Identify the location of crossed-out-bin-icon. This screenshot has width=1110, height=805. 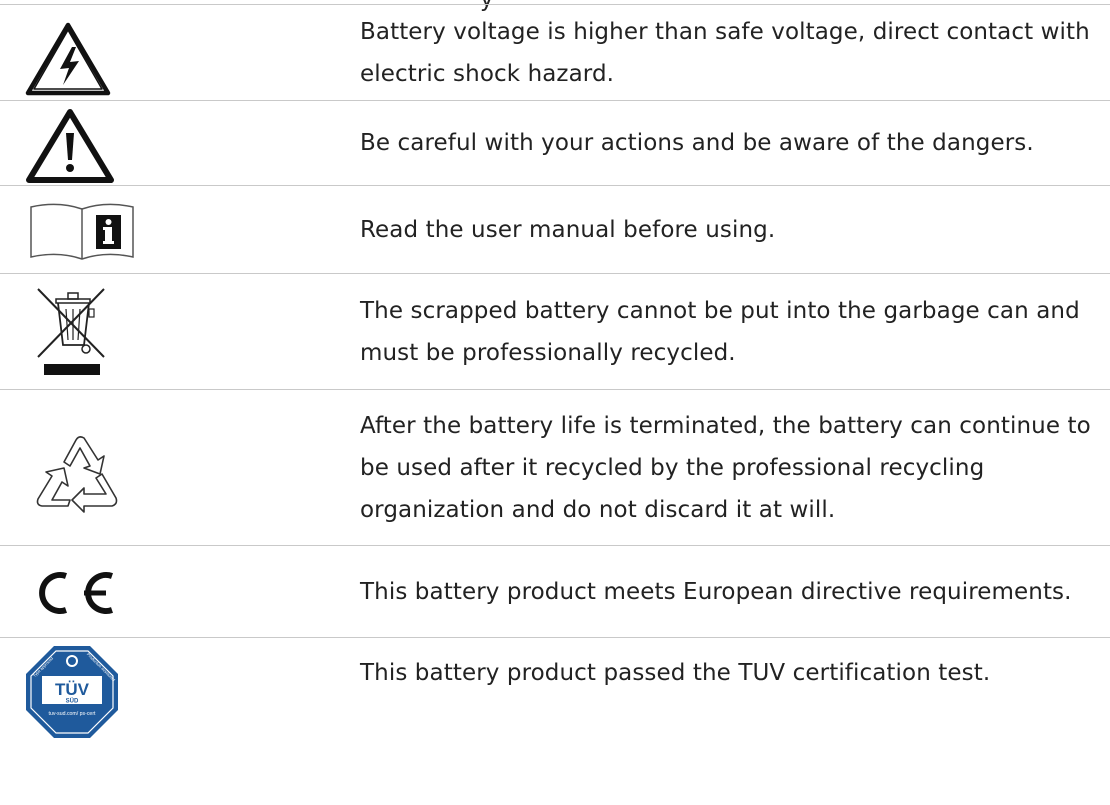
(72, 331).